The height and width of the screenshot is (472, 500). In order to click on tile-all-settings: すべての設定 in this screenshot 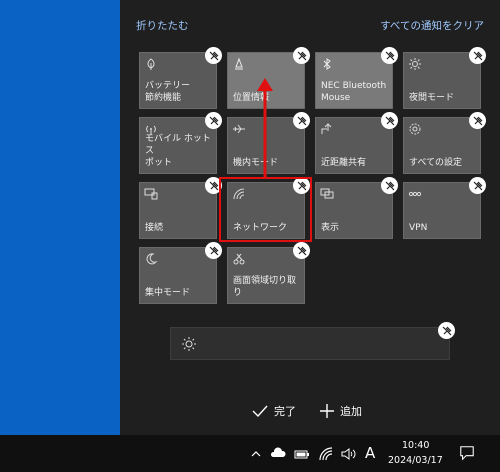, I will do `click(444, 143)`.